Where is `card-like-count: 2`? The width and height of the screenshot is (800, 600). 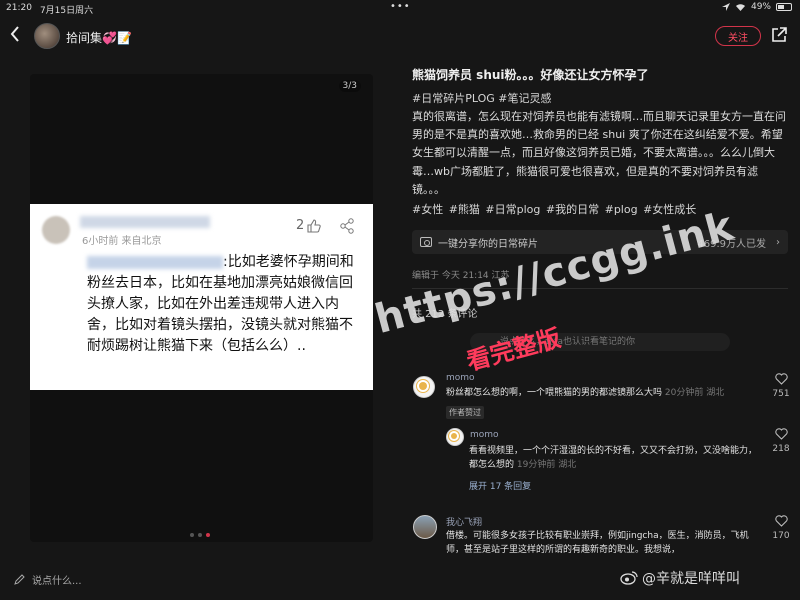 card-like-count: 2 is located at coordinates (300, 225).